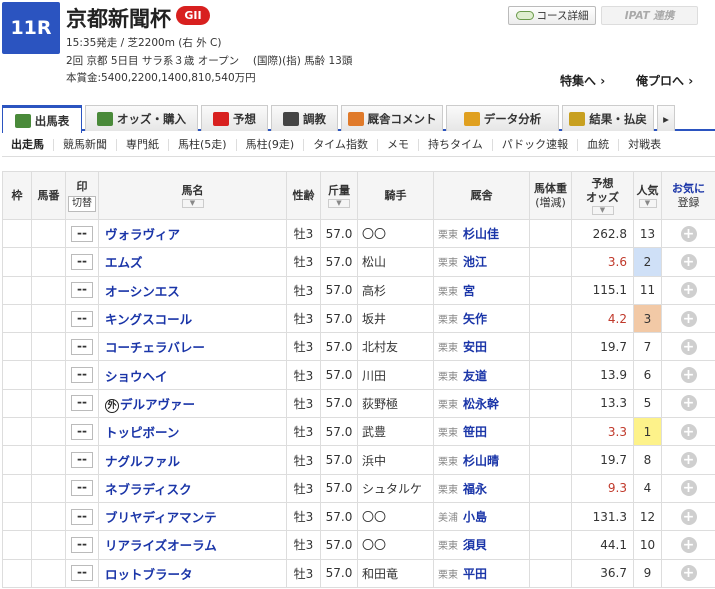 This screenshot has width=715, height=589. Describe the element at coordinates (161, 517) in the screenshot. I see `horse-name-link: ブリヤディアマンテ` at that location.